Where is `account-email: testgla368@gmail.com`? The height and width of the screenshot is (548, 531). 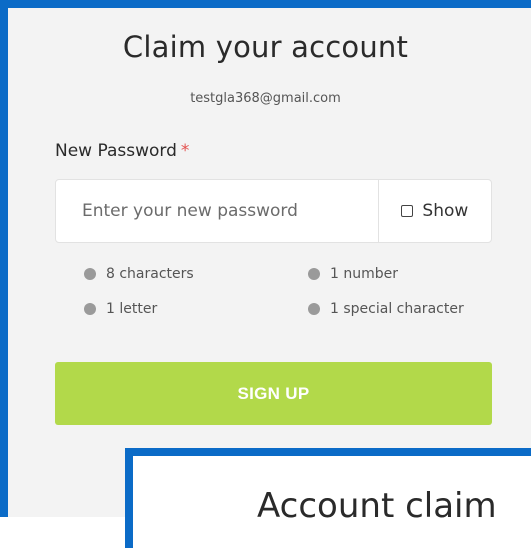
account-email: testgla368@gmail.com is located at coordinates (265, 98).